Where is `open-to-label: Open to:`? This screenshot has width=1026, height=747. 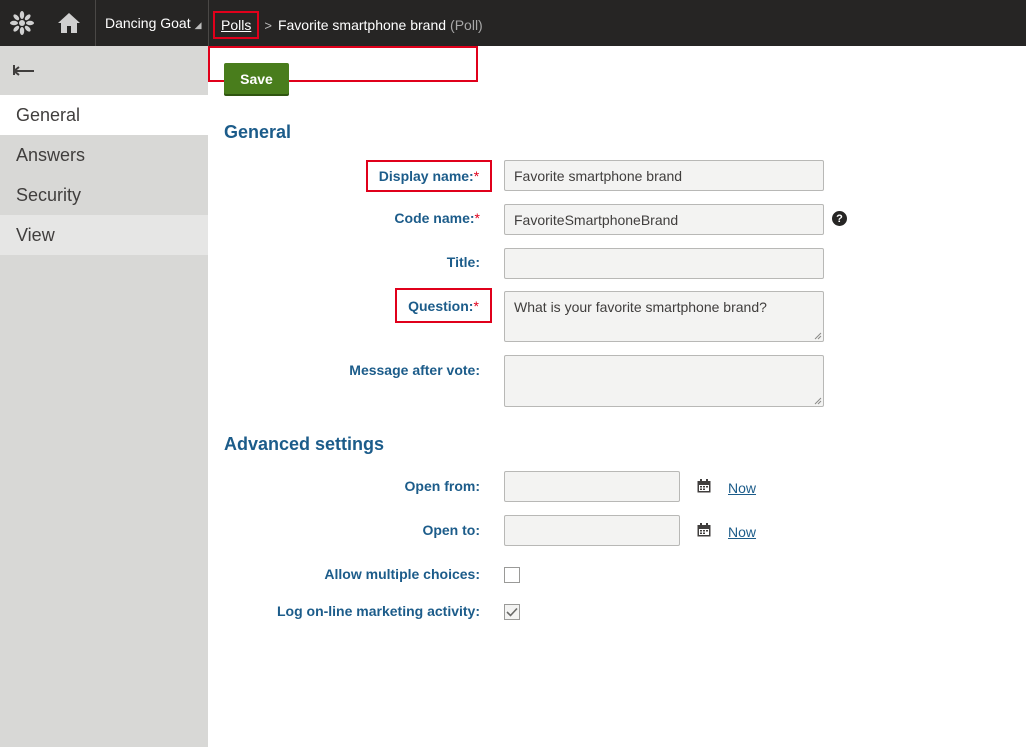
open-to-label: Open to: is located at coordinates (451, 530).